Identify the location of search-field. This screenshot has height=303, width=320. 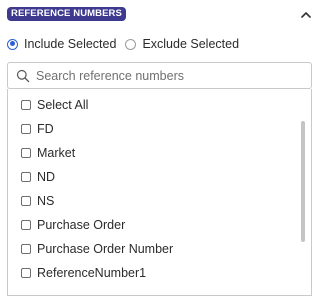
(159, 75).